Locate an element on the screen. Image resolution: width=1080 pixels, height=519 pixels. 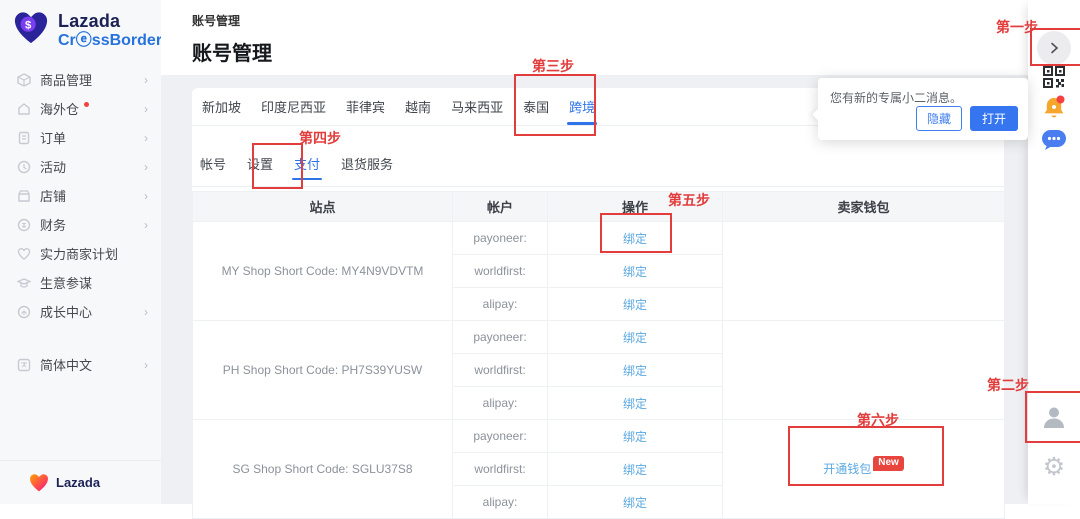
growth-icon is located at coordinates (24, 312).